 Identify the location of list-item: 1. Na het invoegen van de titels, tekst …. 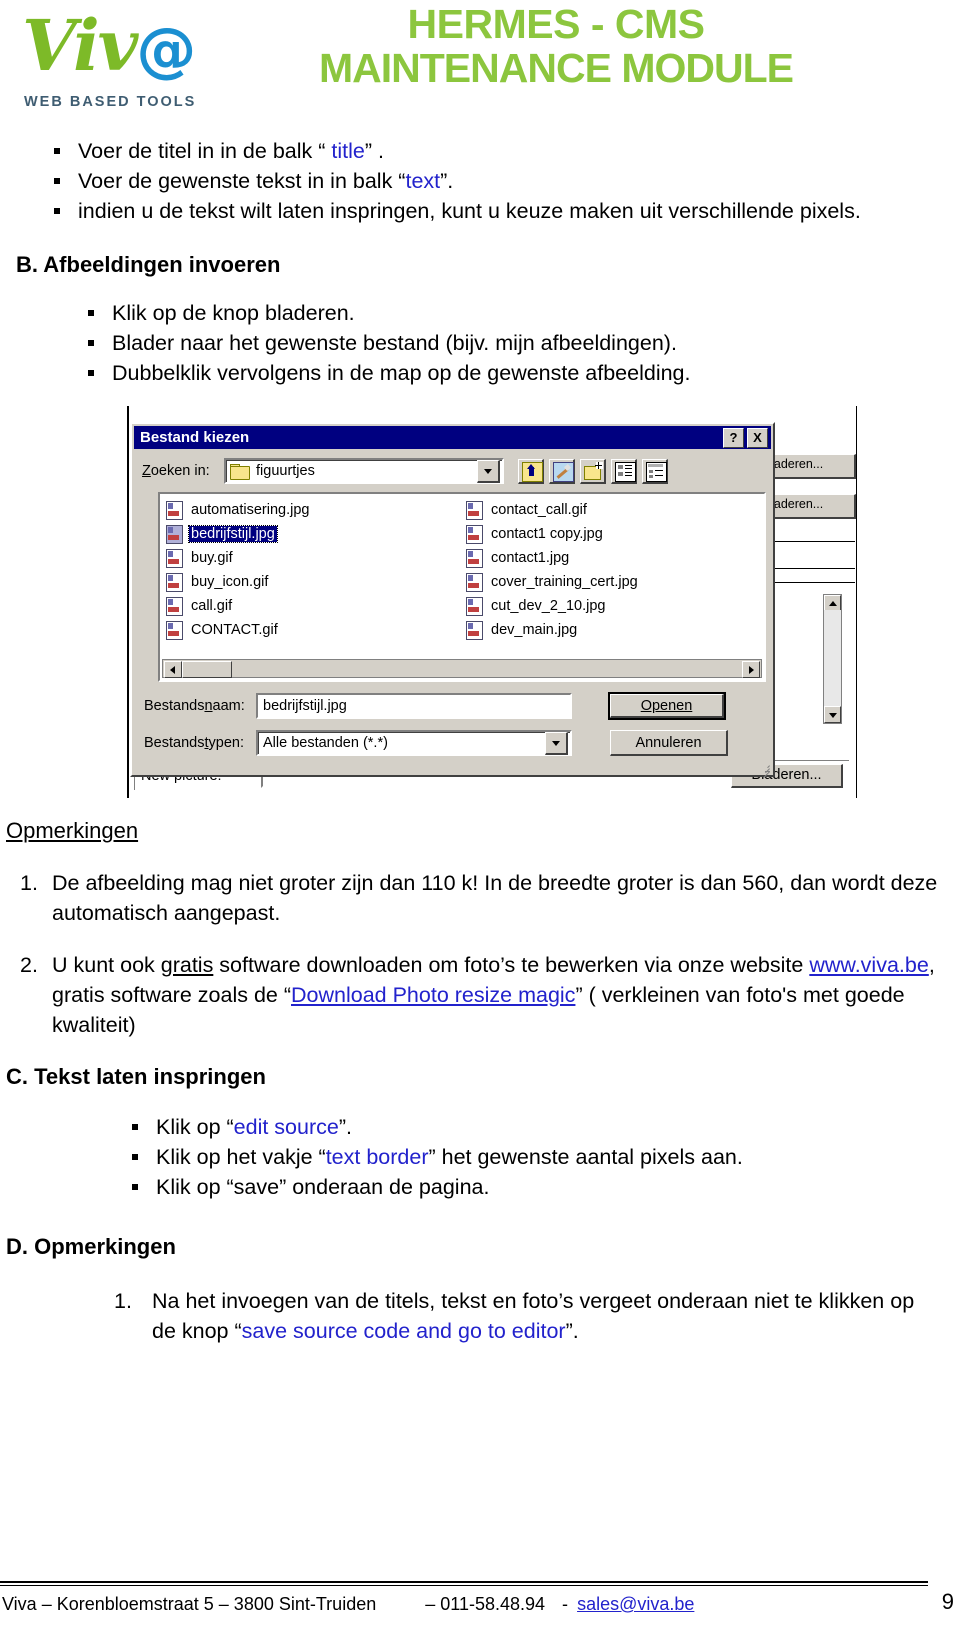
(526, 1316).